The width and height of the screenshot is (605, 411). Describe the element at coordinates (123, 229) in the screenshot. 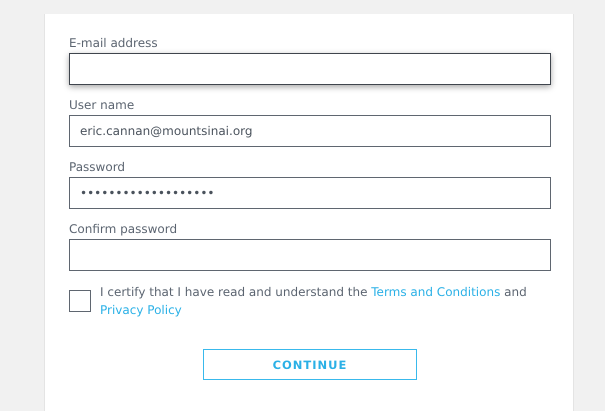

I see `field-label: Confirm password` at that location.